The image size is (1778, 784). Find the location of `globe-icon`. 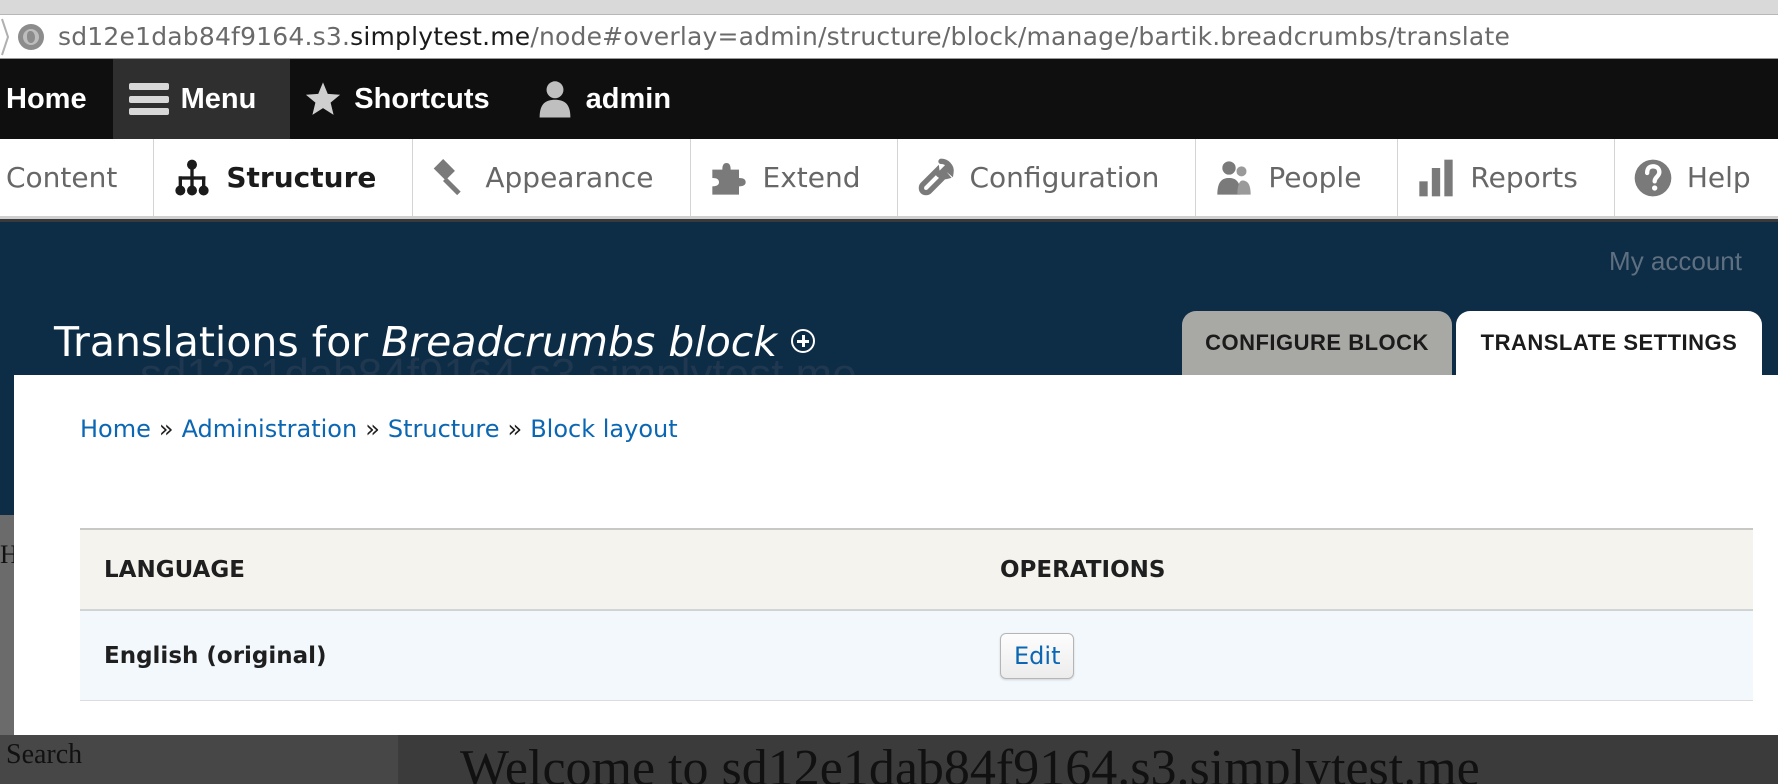

globe-icon is located at coordinates (31, 36).